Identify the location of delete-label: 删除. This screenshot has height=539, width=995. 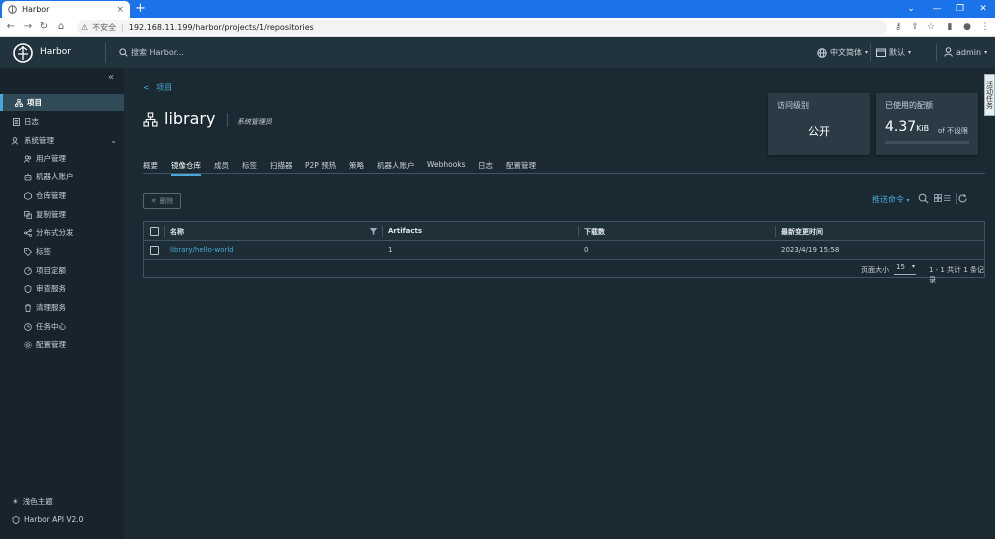
(166, 201).